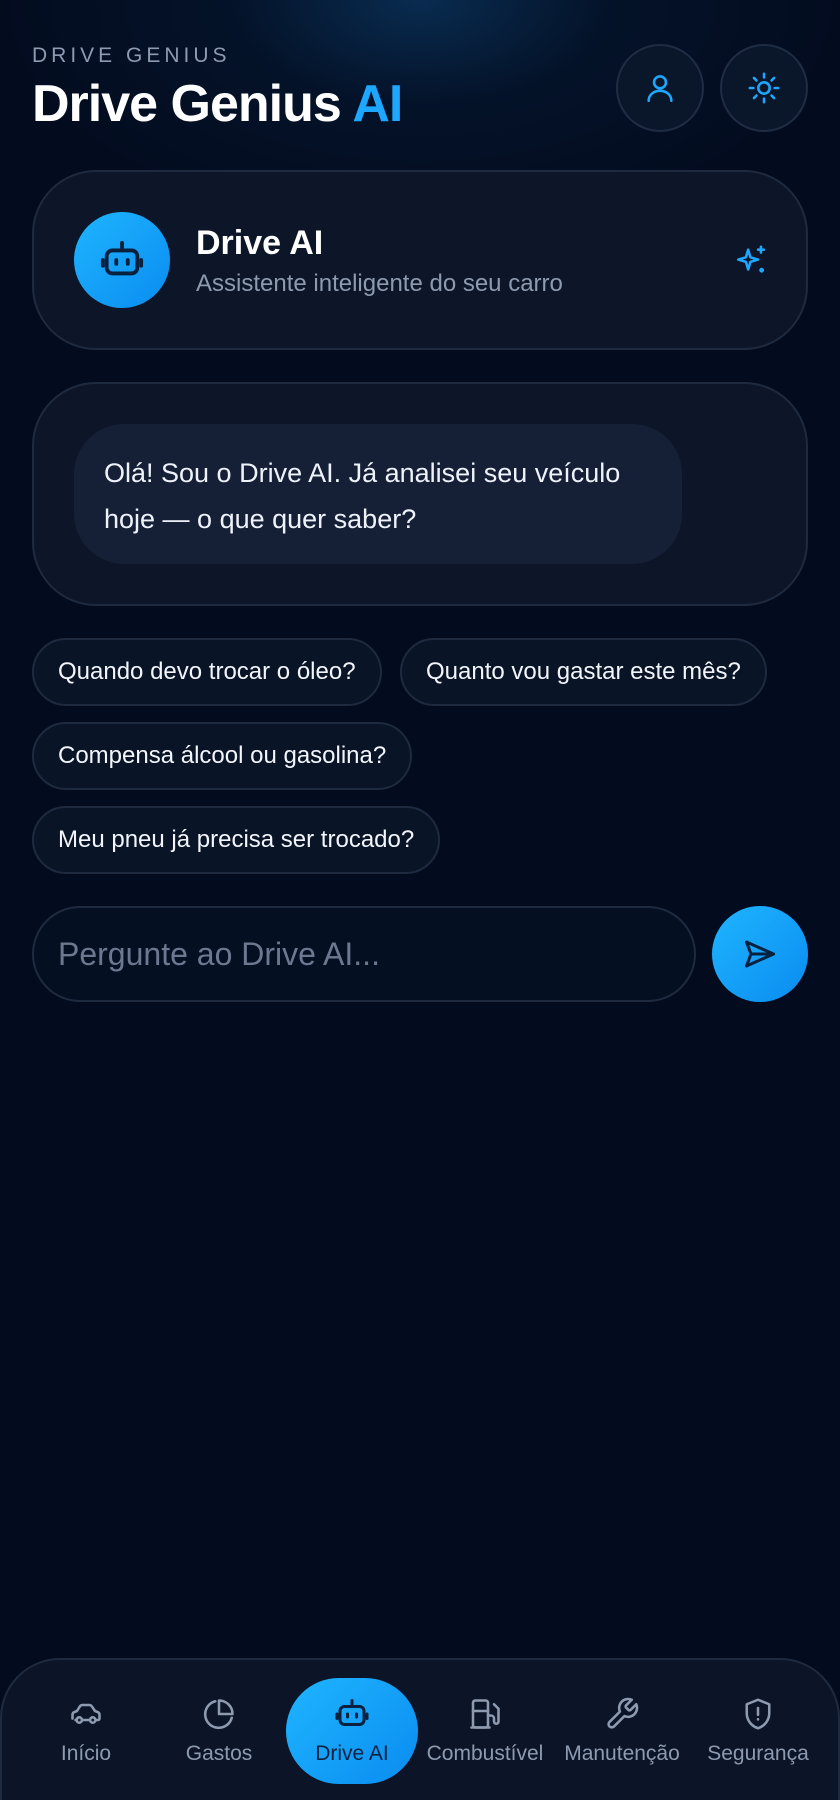 Image resolution: width=840 pixels, height=1800 pixels. I want to click on nav-item-combustivel: Combustível, so click(485, 1731).